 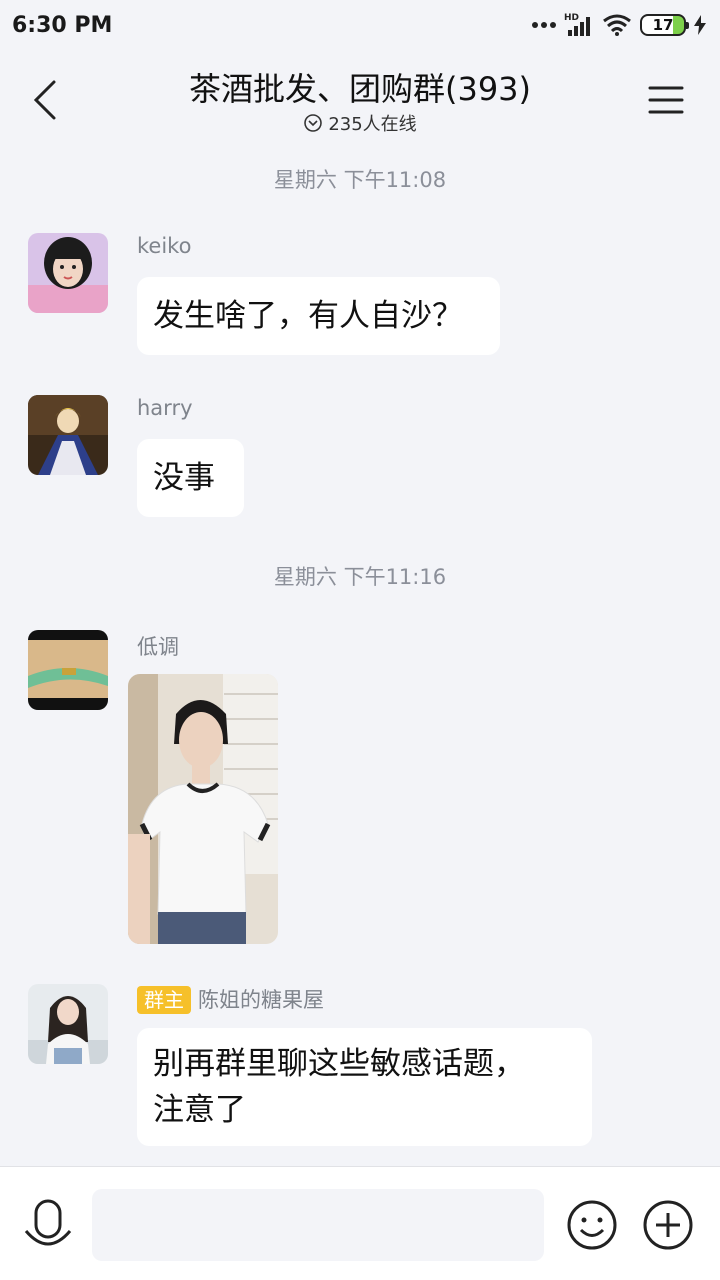 What do you see at coordinates (700, 25) in the screenshot?
I see `charging-icon` at bounding box center [700, 25].